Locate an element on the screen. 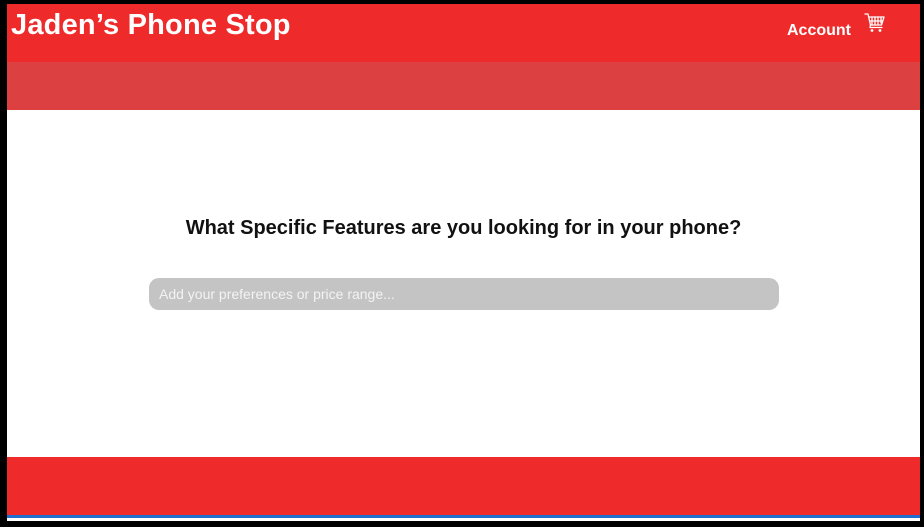 Image resolution: width=924 pixels, height=527 pixels. preferences-input is located at coordinates (464, 294).